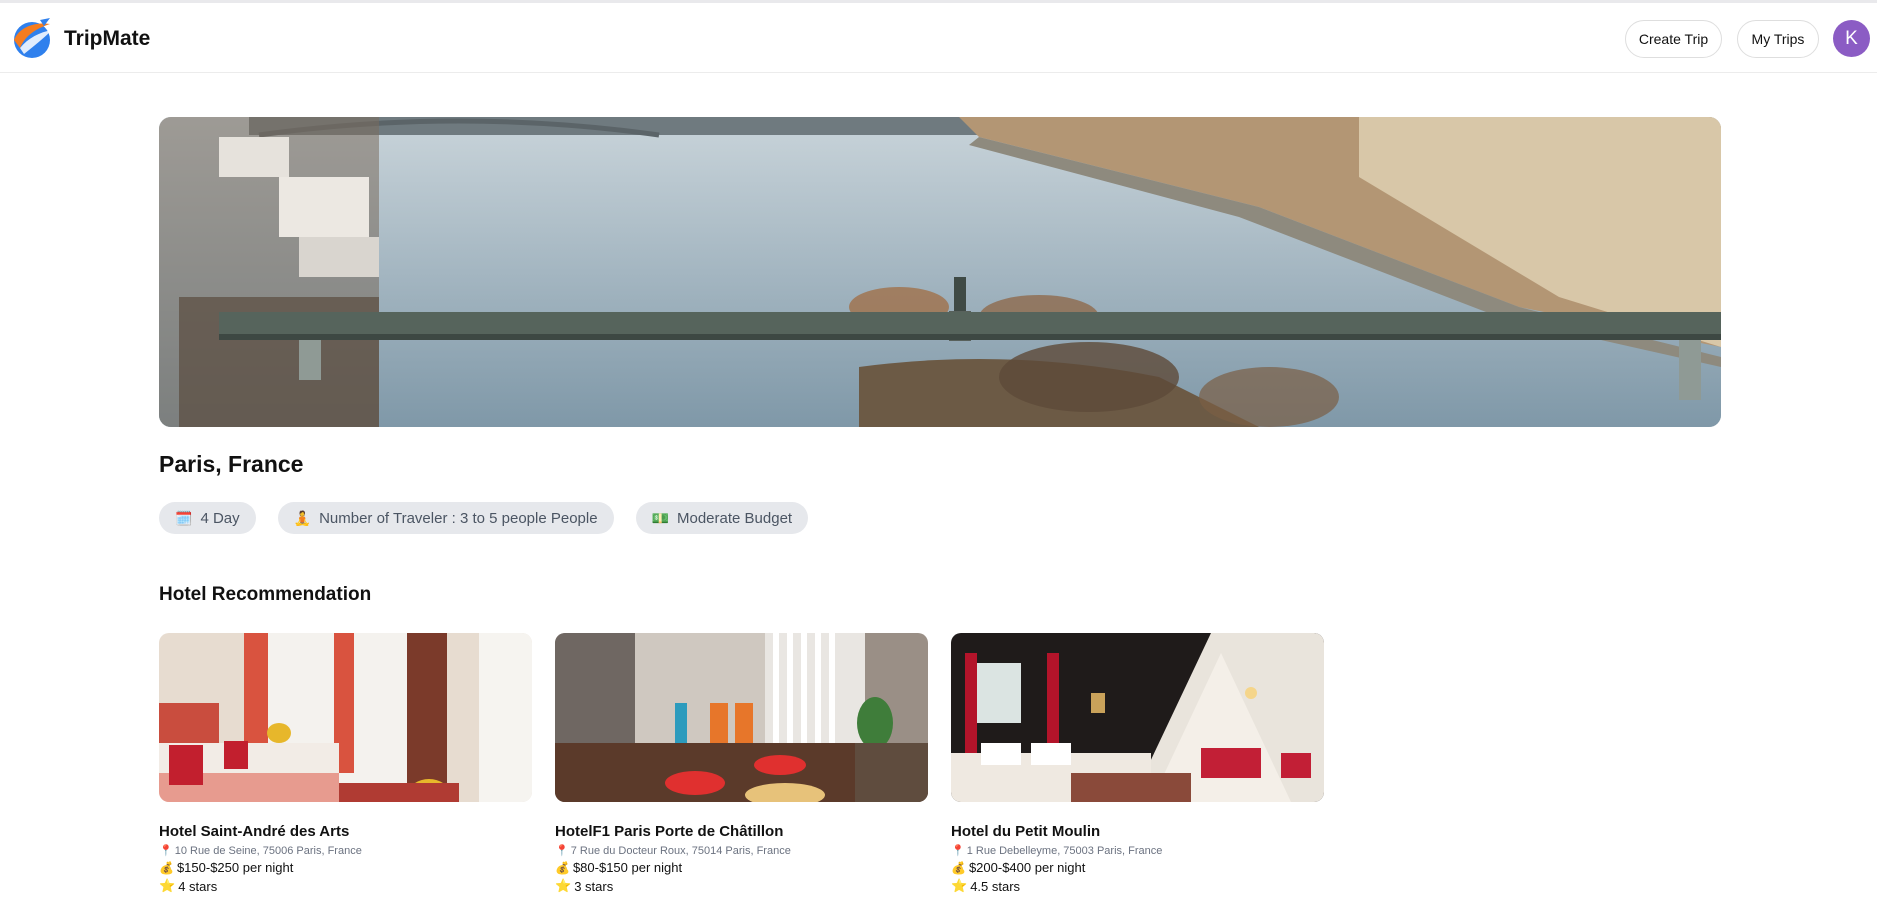  I want to click on budget-chip: 💵 Moderate Budget, so click(722, 518).